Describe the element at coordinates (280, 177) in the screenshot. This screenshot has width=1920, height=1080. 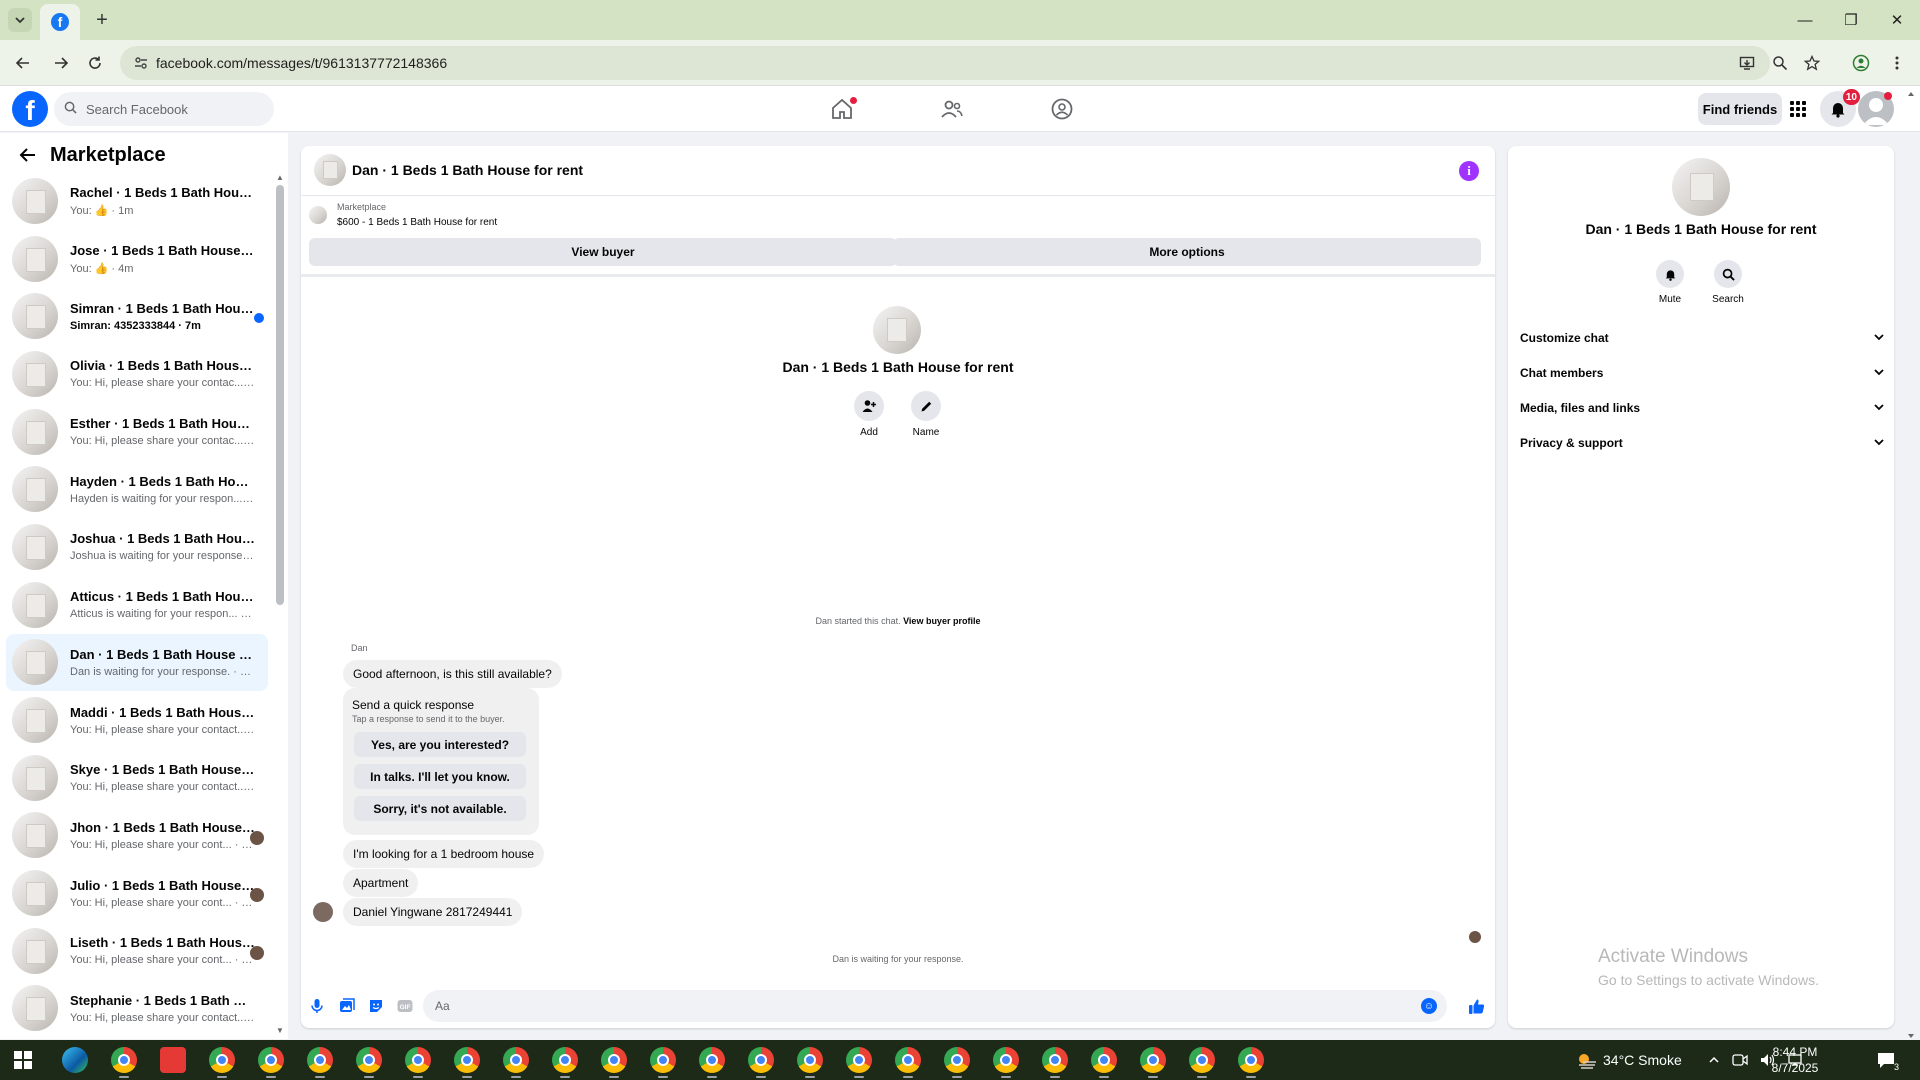
I see `scroll-up-arrow: ▲` at that location.